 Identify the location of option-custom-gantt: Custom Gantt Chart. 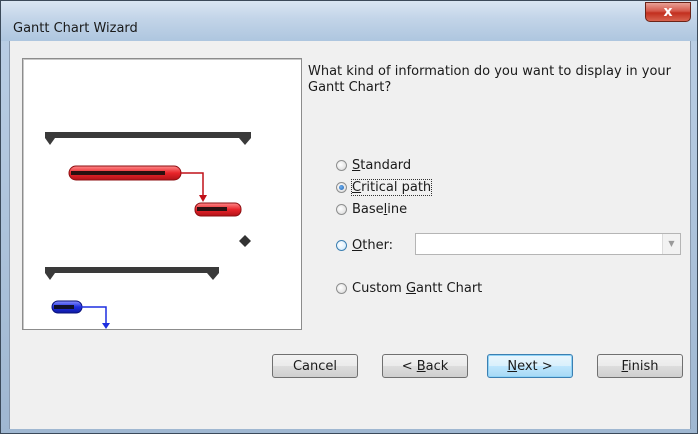
(409, 288).